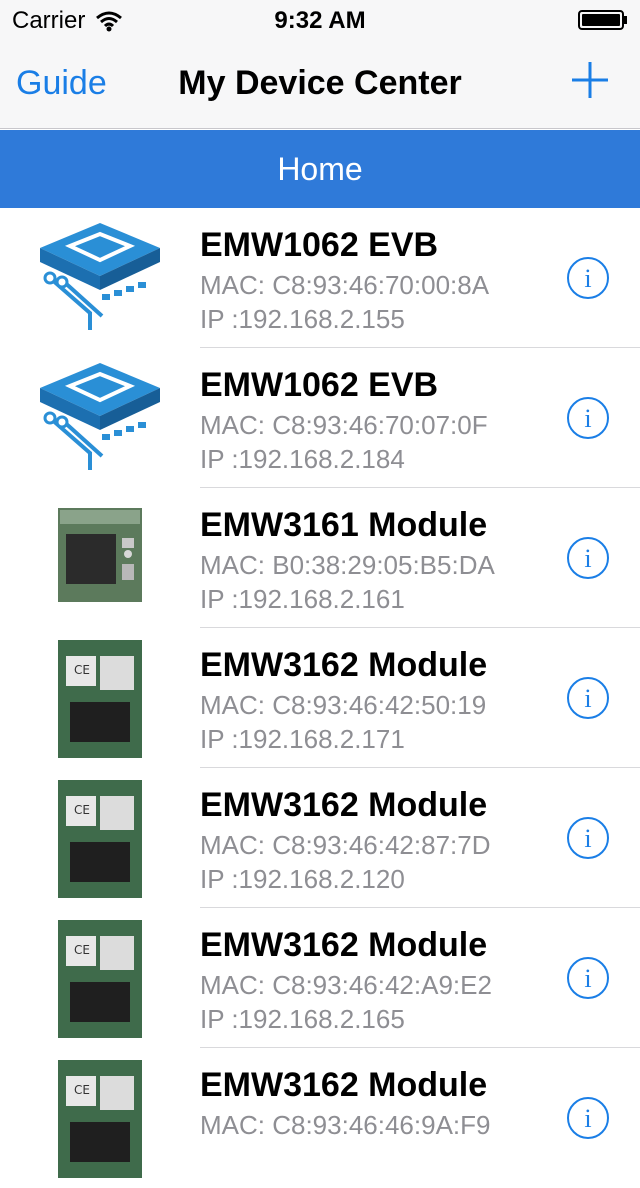  I want to click on status-bar: Carrier 9:32 AM, so click(320, 20).